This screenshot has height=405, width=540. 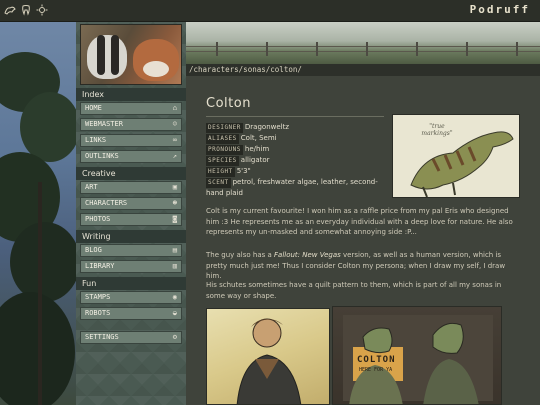 What do you see at coordinates (307, 255) in the screenshot?
I see `fallout-link: Fallout: New Vegas` at bounding box center [307, 255].